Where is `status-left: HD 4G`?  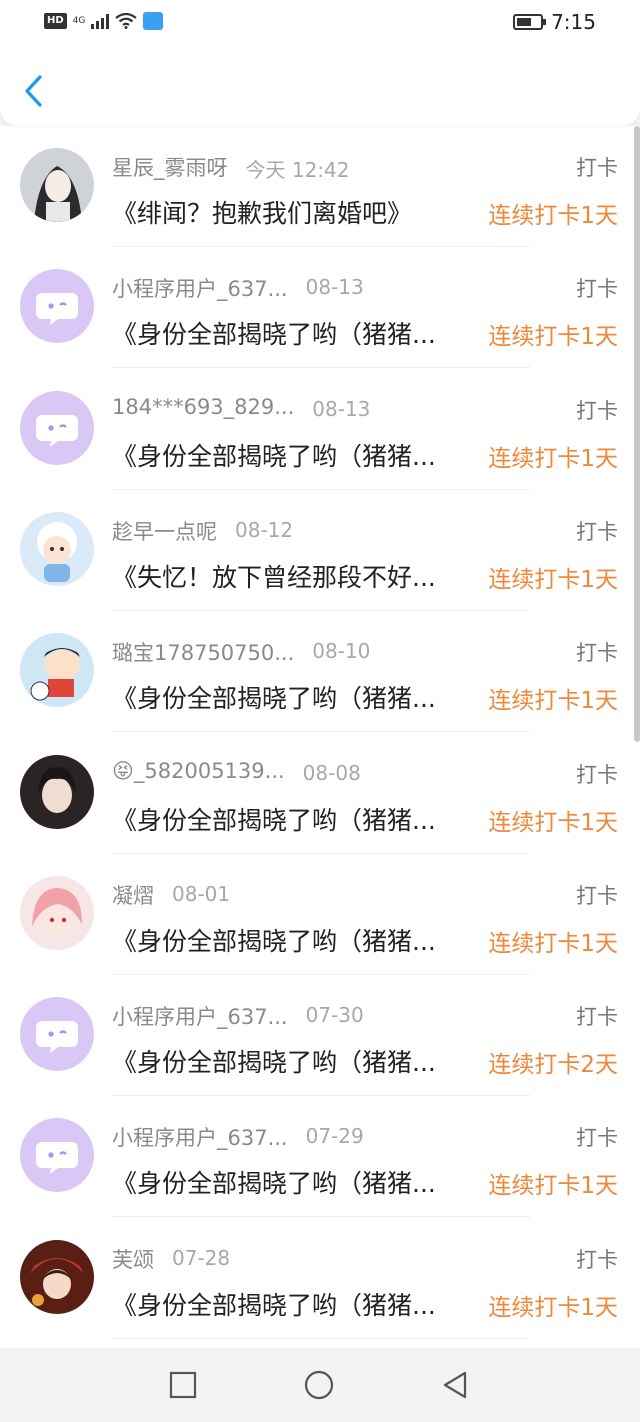
status-left: HD 4G is located at coordinates (104, 21).